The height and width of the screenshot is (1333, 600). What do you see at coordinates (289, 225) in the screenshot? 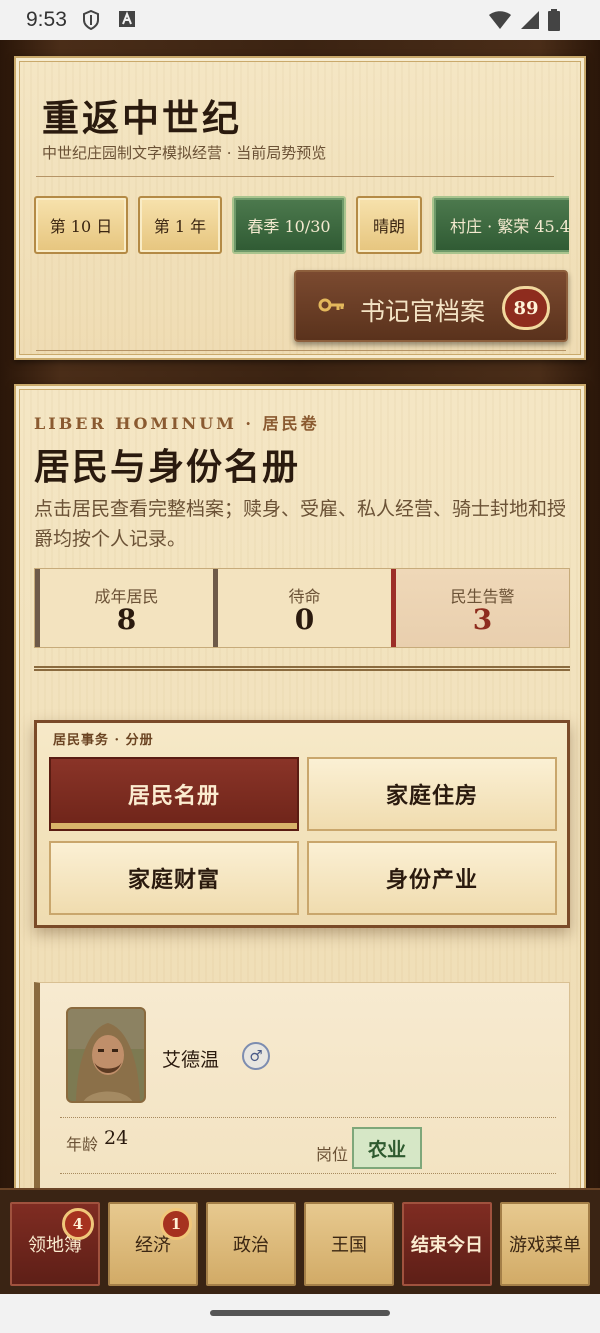
I see `chip-season: 春季 10/30` at bounding box center [289, 225].